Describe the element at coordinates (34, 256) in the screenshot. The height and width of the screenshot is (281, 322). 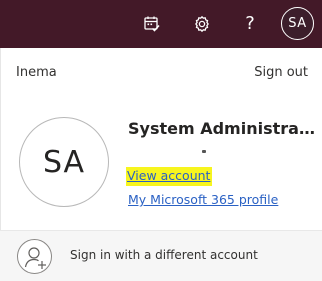
I see `add-person-icon` at that location.